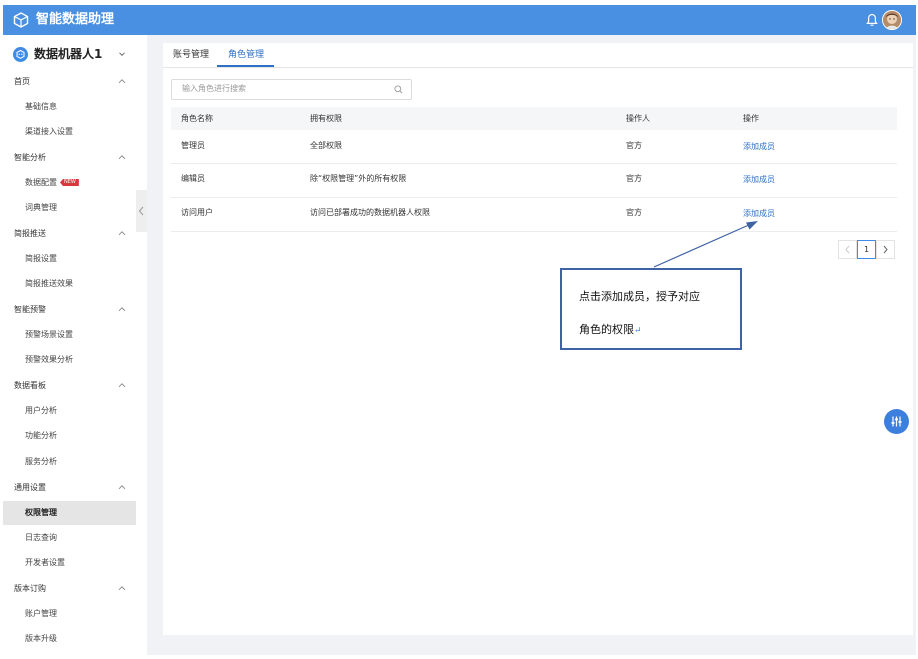 This screenshot has width=918, height=659. What do you see at coordinates (41, 638) in the screenshot?
I see `sidebar-item-label: 版本升级` at bounding box center [41, 638].